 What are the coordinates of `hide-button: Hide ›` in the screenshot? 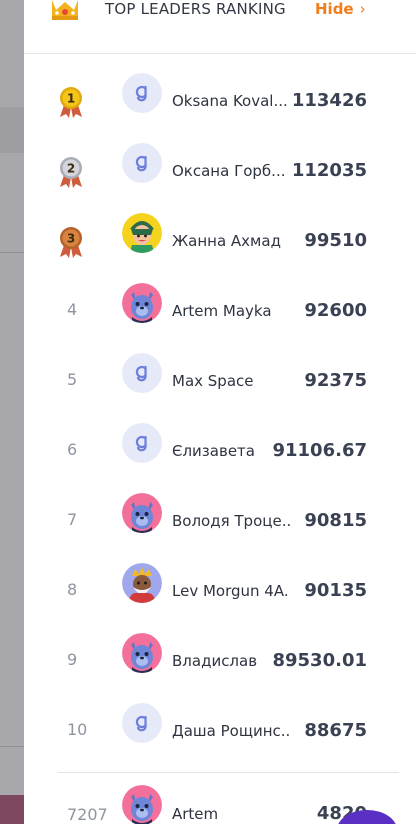 It's located at (340, 9).